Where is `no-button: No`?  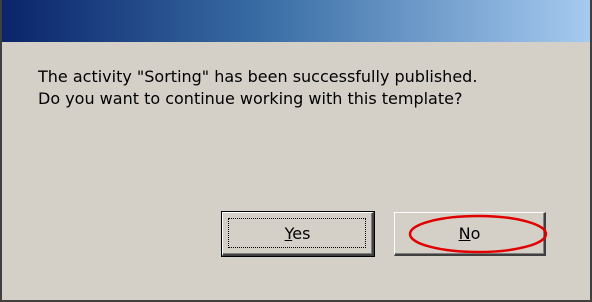
no-button: No is located at coordinates (470, 234).